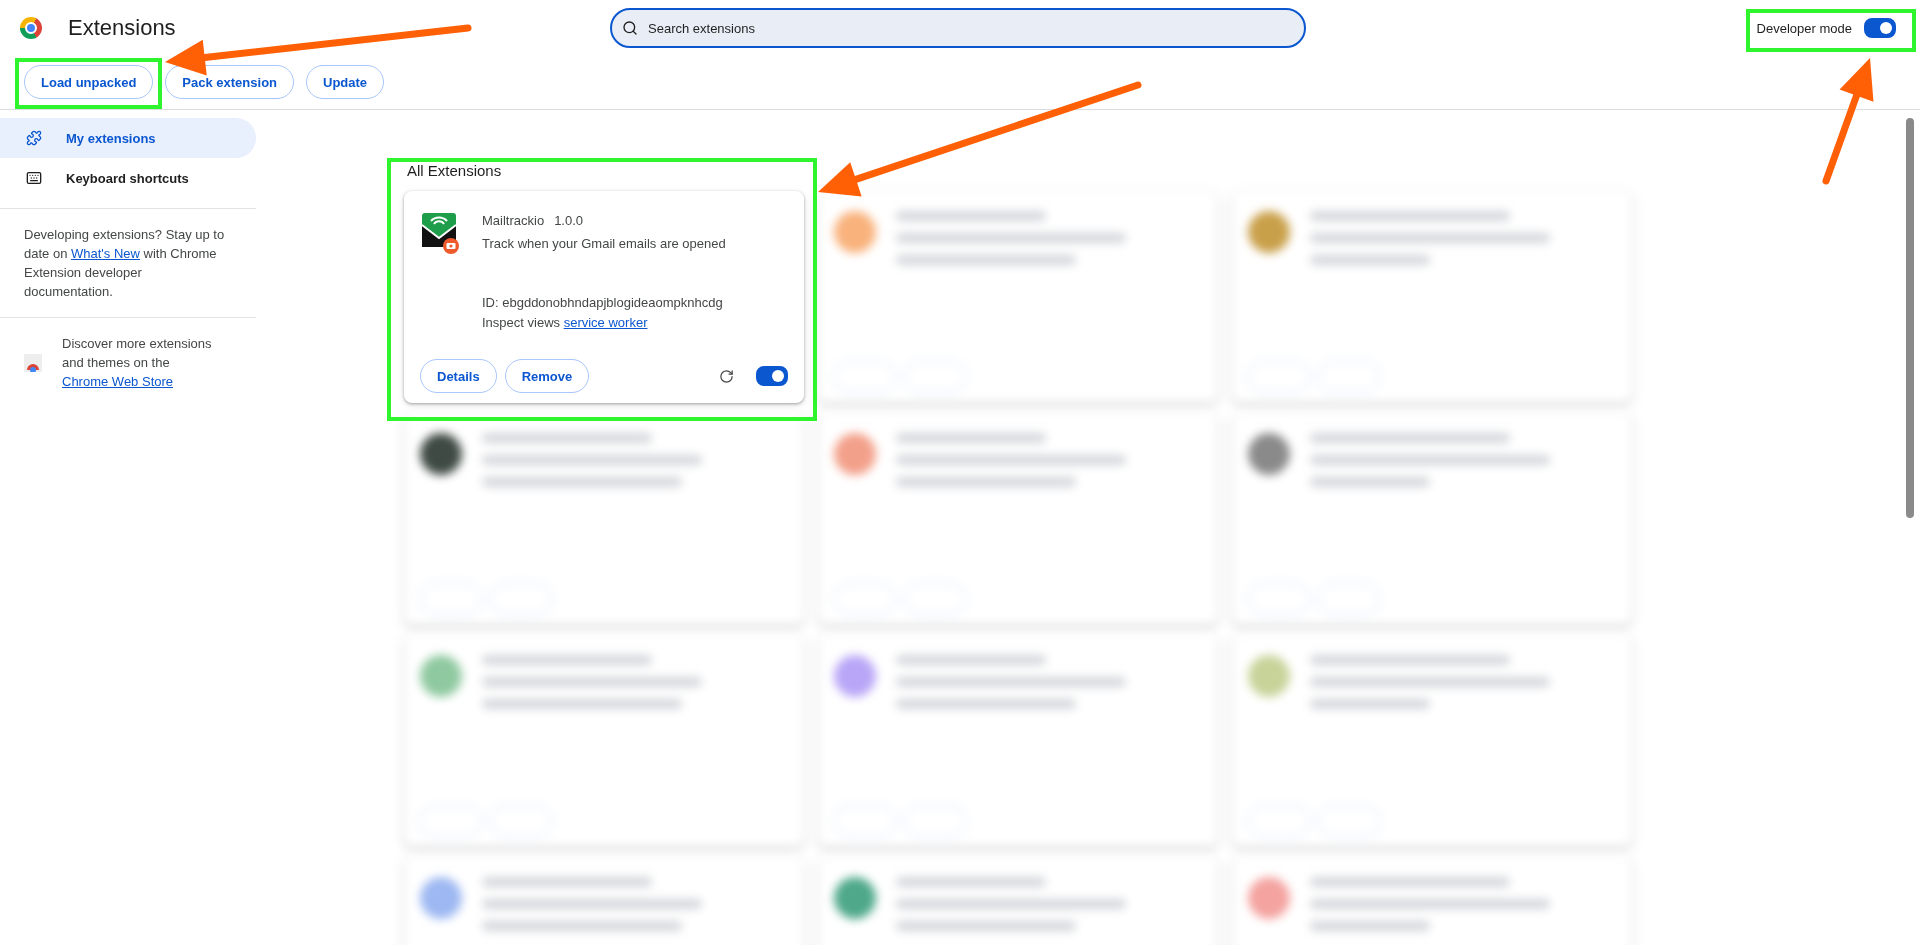  Describe the element at coordinates (89, 82) in the screenshot. I see `toolbar-button: Load unpacked` at that location.